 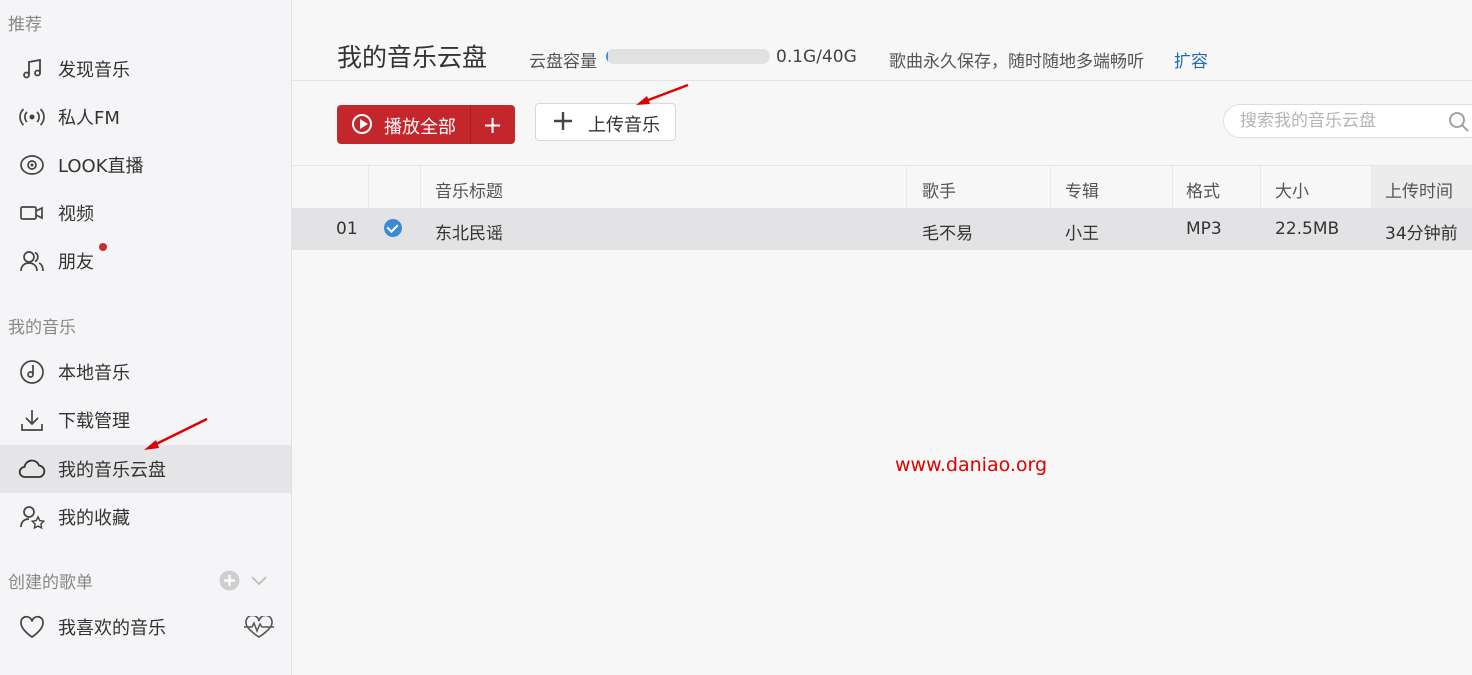 What do you see at coordinates (1419, 189) in the screenshot?
I see `column-header-upload-time: 上传时间` at bounding box center [1419, 189].